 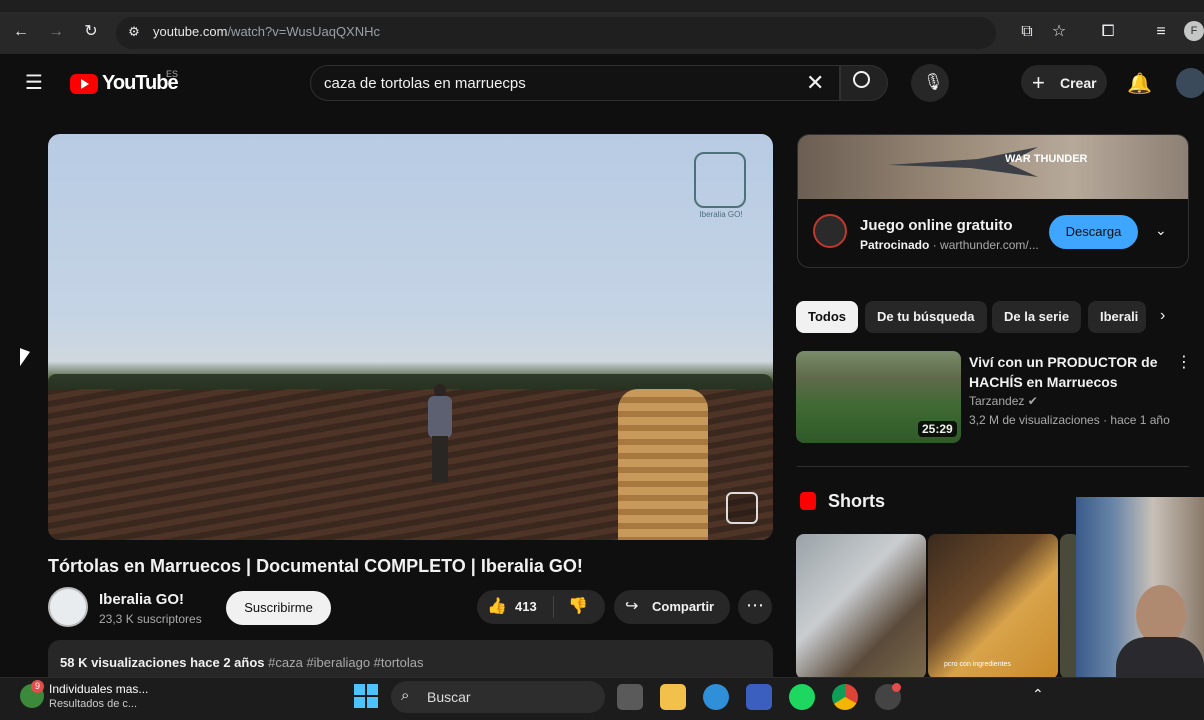 I want to click on edge-browser-icon, so click(x=716, y=697).